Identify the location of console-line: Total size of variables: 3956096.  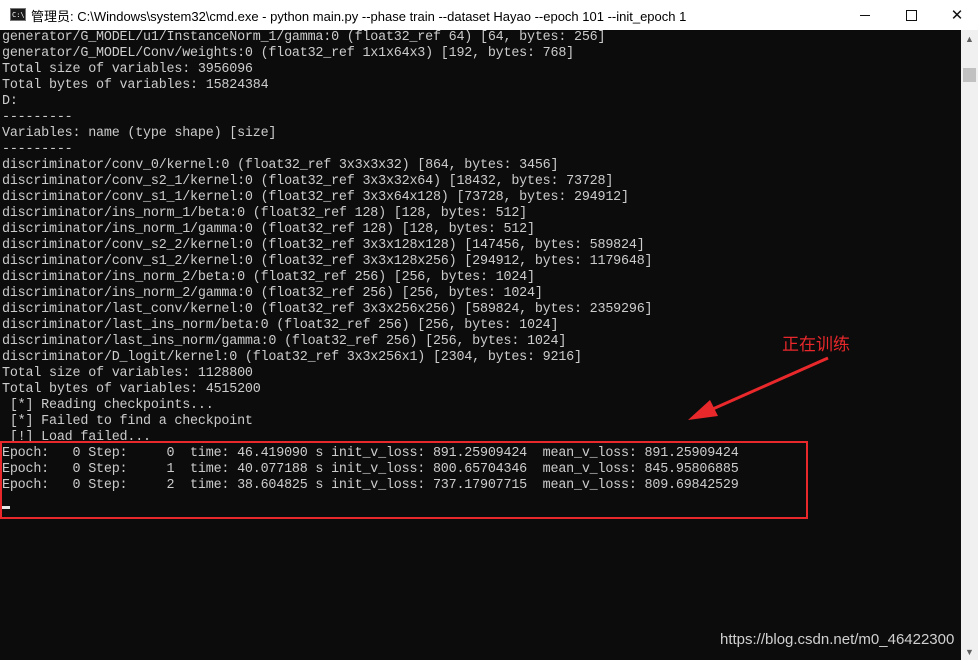
(127, 69).